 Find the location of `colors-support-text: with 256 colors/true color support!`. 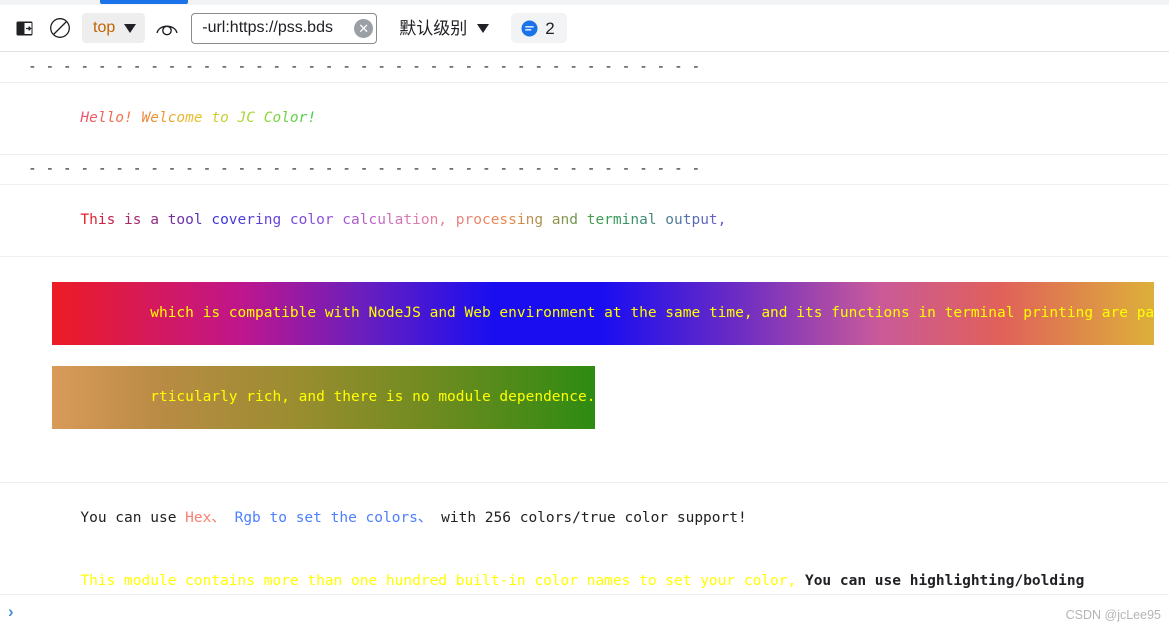

colors-support-text: with 256 colors/true color support! is located at coordinates (589, 518).